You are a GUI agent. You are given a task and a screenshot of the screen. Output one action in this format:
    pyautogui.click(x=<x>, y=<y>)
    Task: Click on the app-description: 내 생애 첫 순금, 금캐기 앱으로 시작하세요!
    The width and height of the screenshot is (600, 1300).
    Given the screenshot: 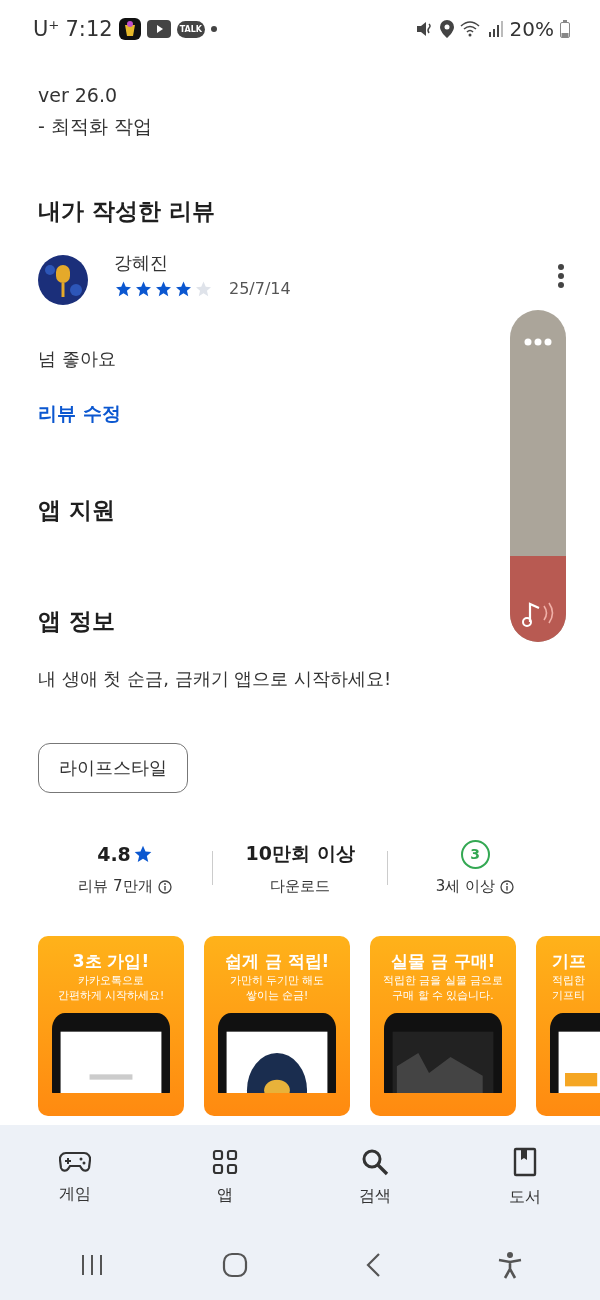 What is the action you would take?
    pyautogui.click(x=215, y=679)
    